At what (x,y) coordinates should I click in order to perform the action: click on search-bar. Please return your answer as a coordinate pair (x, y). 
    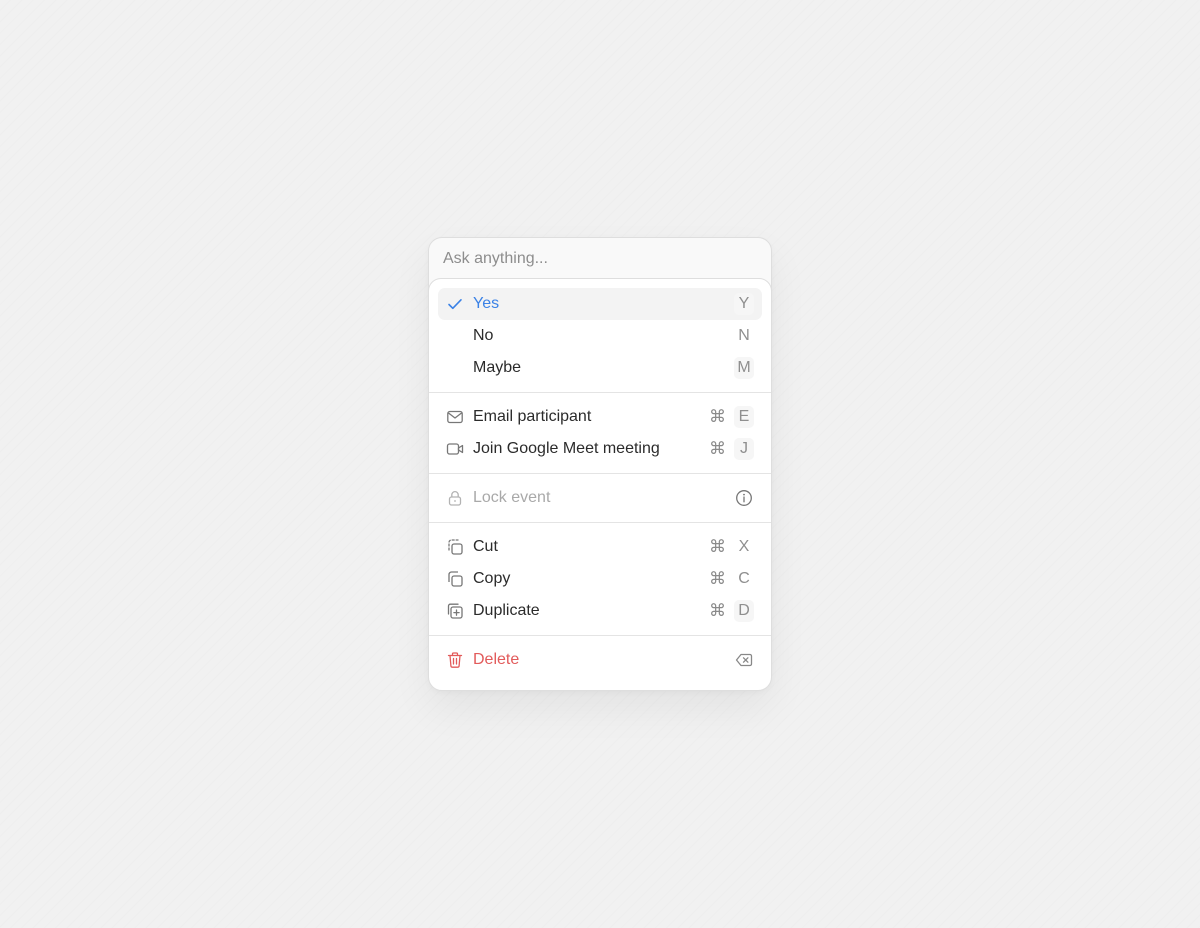
    Looking at the image, I should click on (600, 258).